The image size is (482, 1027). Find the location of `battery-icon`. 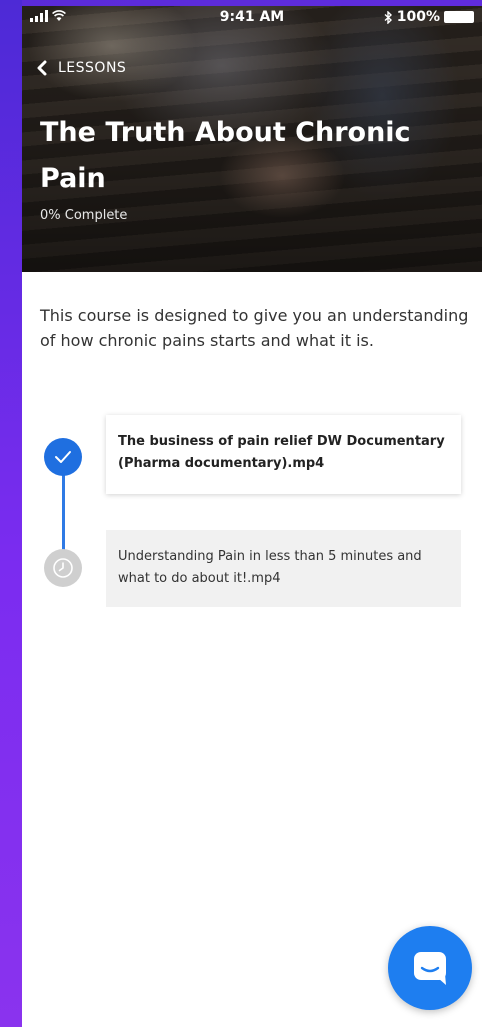

battery-icon is located at coordinates (459, 17).